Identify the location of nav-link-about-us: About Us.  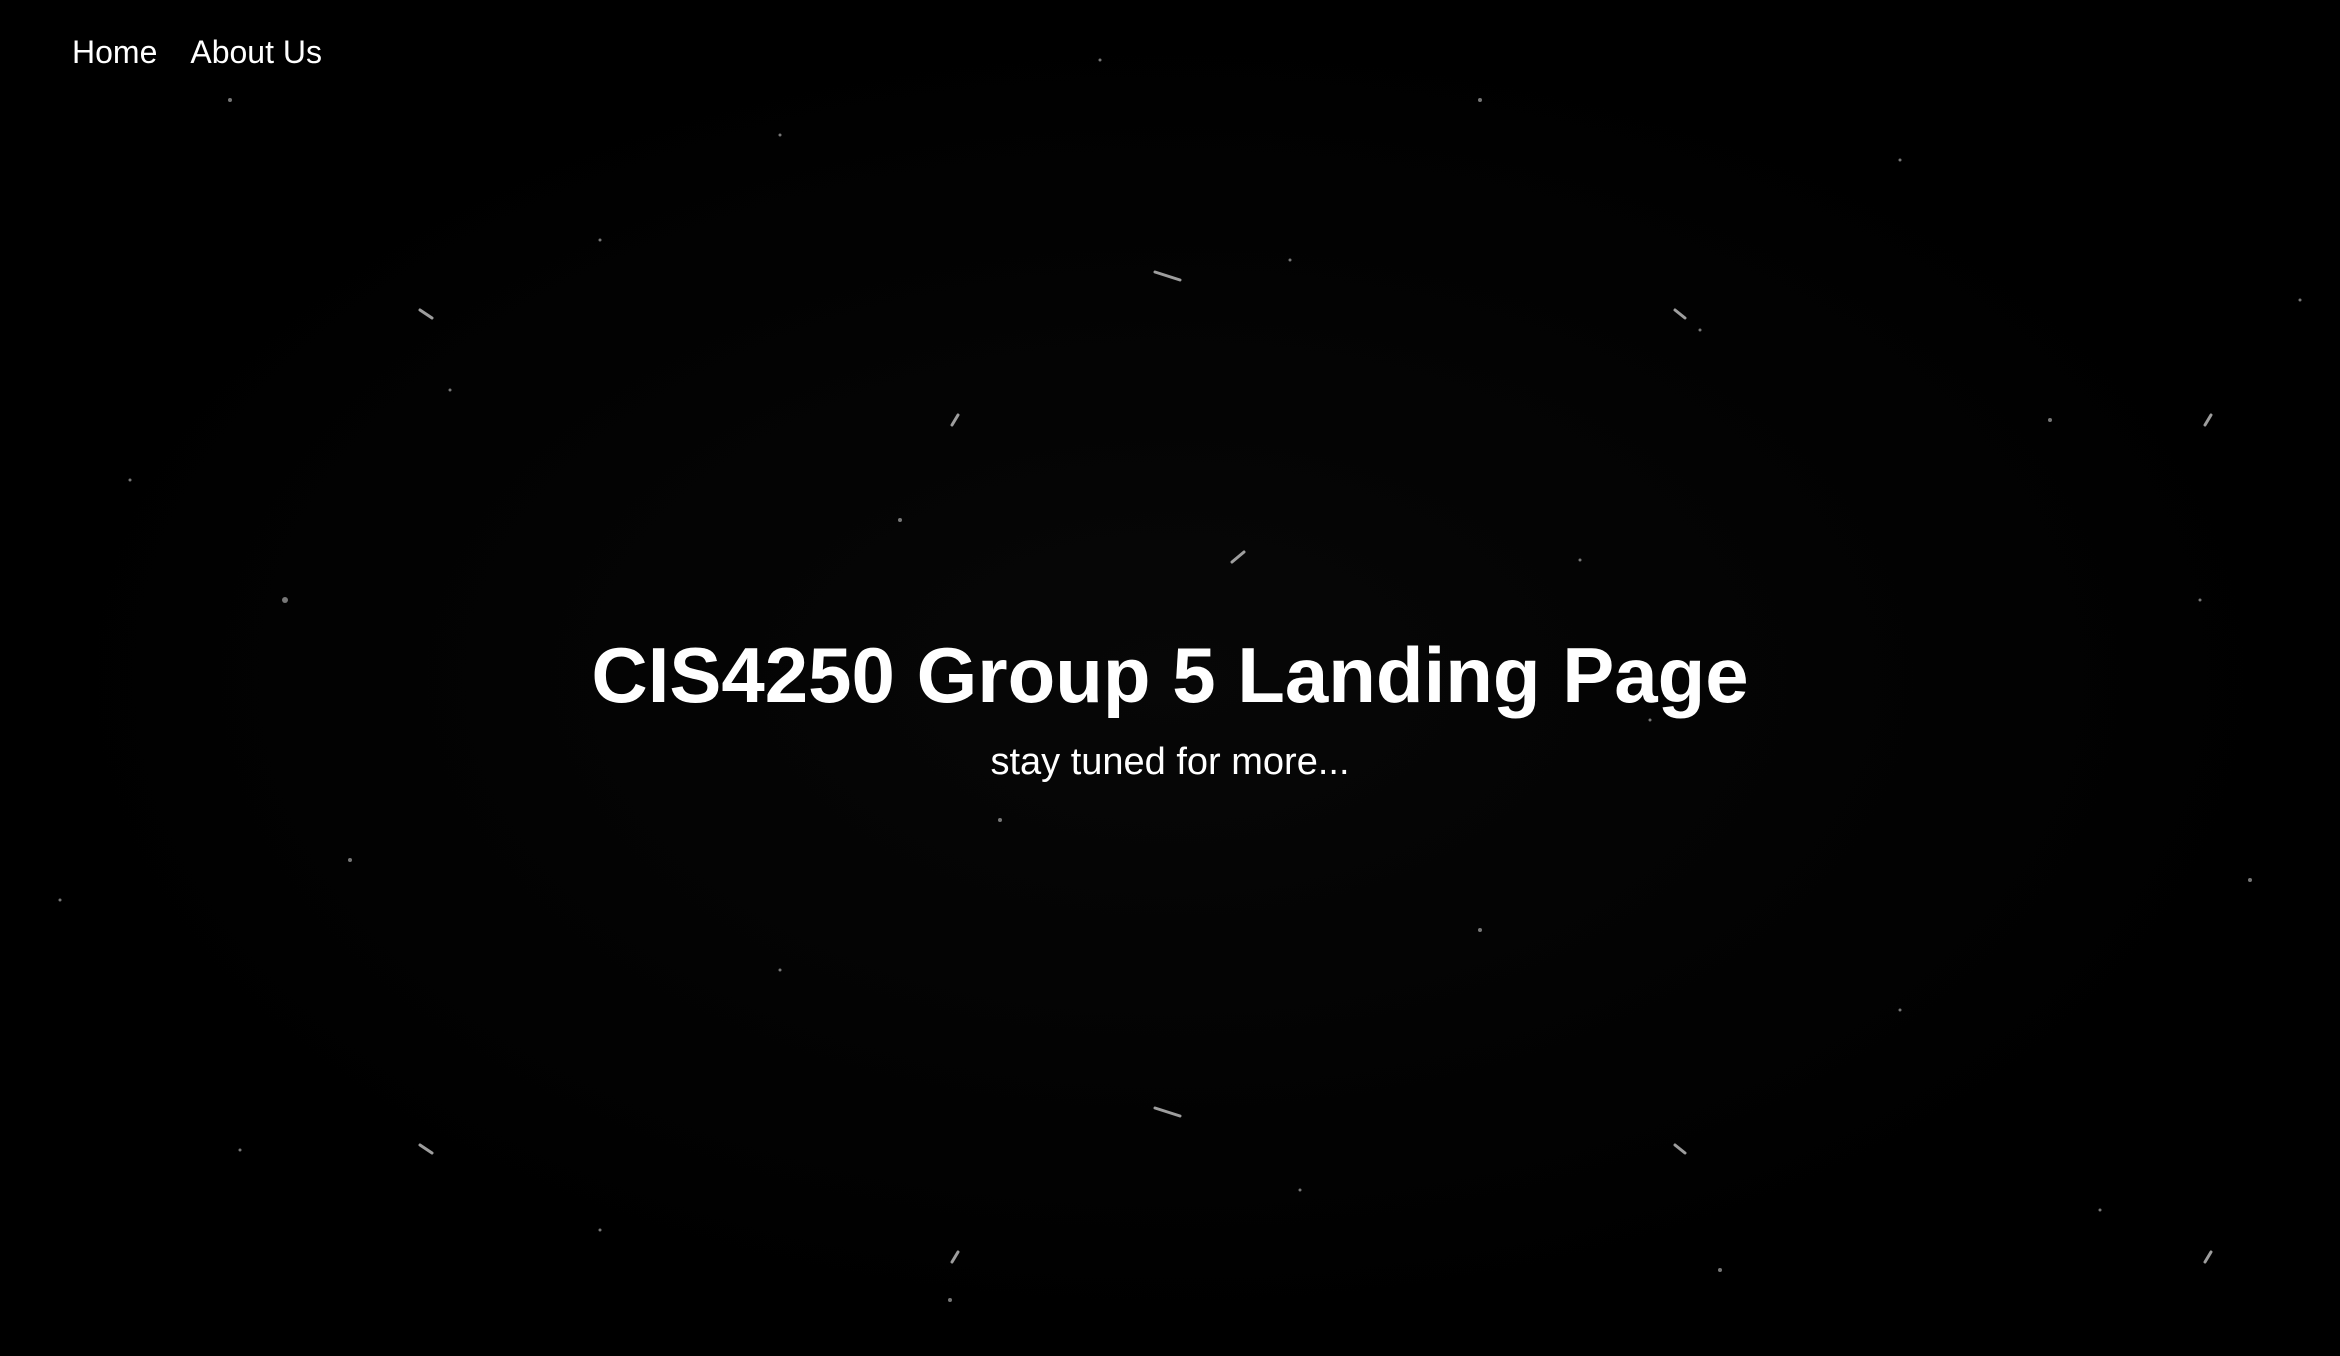
(256, 52).